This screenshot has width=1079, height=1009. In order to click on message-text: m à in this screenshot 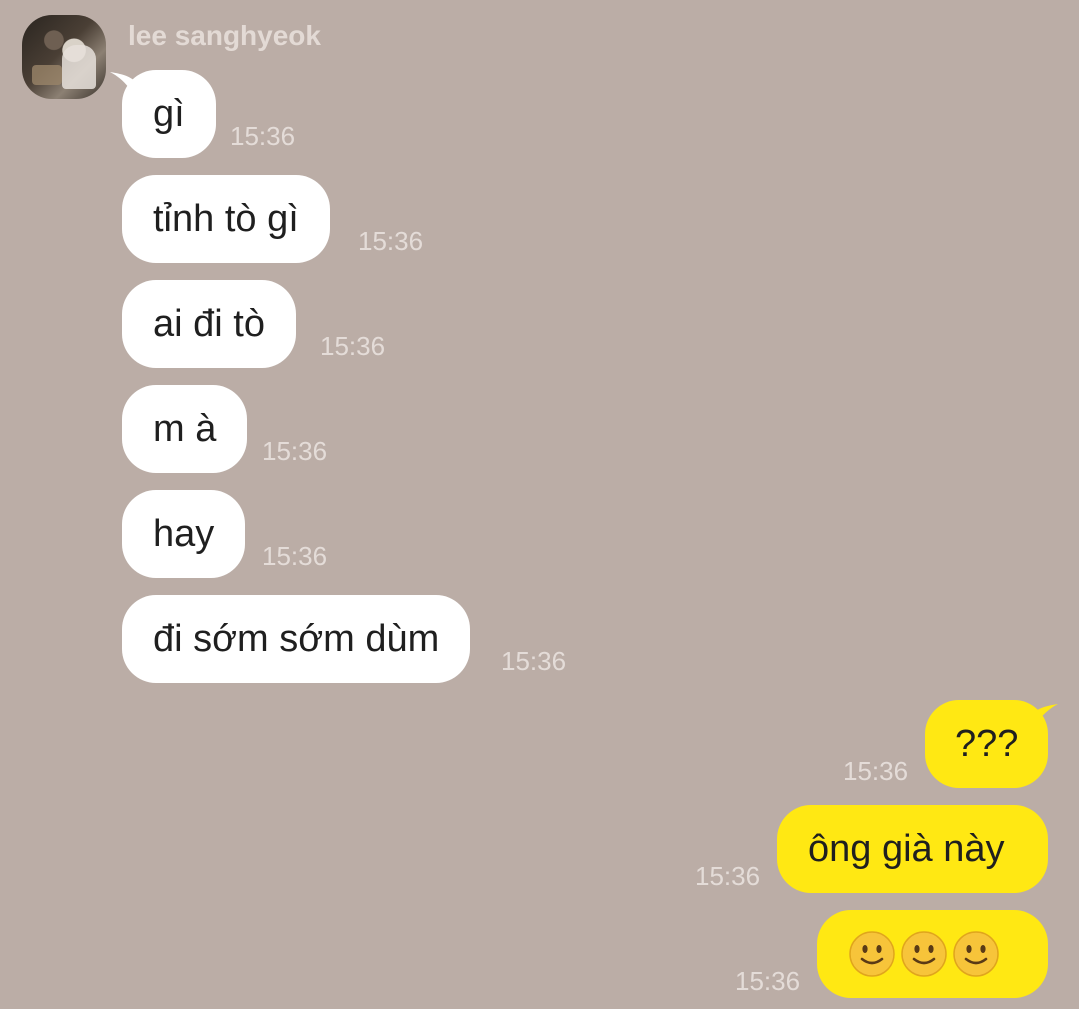, I will do `click(185, 428)`.